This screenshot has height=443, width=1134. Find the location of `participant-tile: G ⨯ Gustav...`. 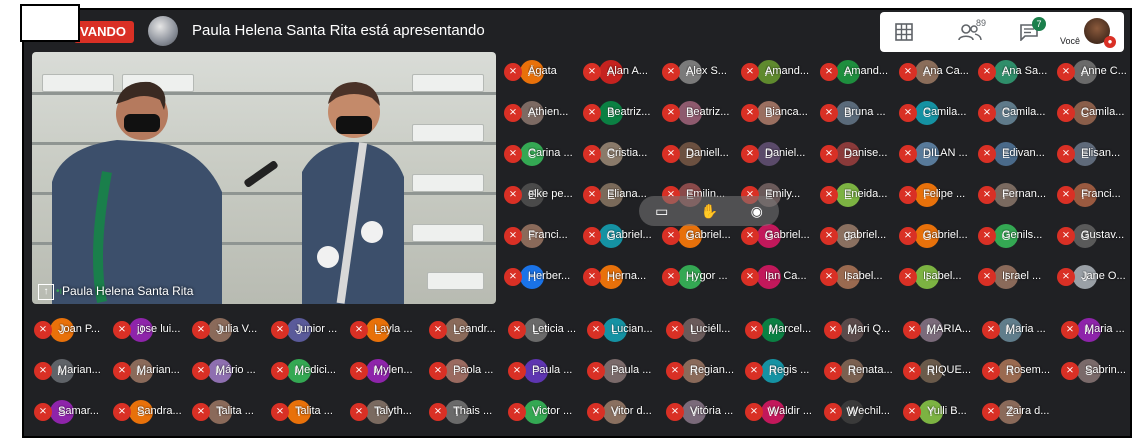

participant-tile: G ⨯ Gustav... is located at coordinates (1093, 236).